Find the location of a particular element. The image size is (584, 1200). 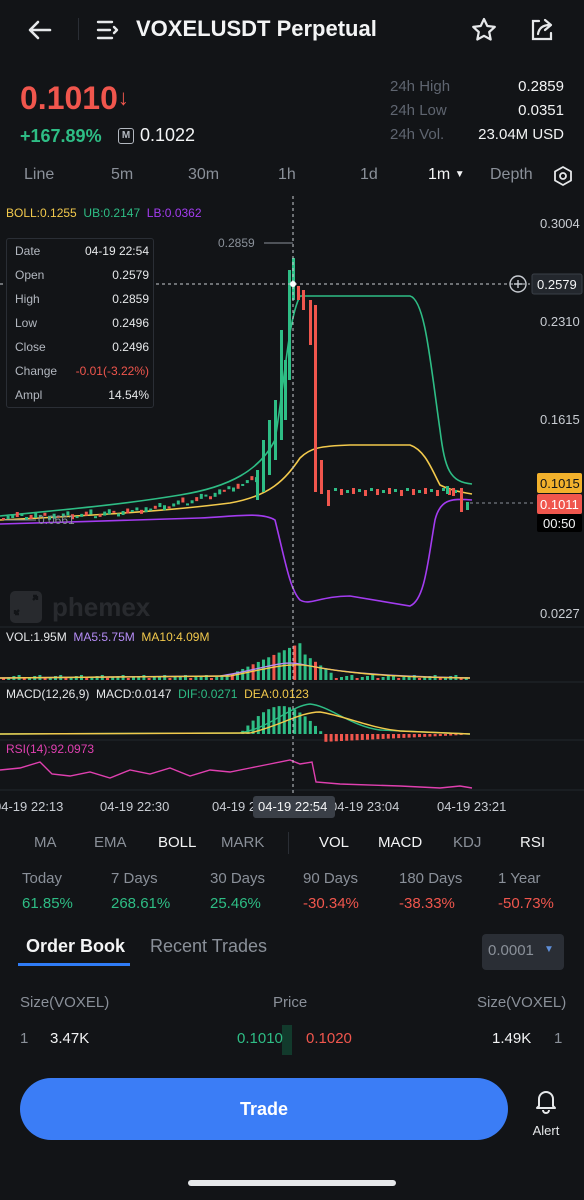

info-value: 14.54% is located at coordinates (128, 395).